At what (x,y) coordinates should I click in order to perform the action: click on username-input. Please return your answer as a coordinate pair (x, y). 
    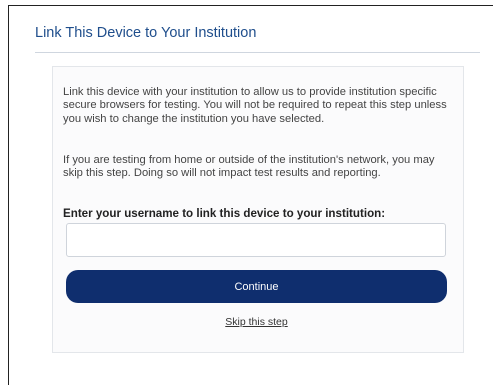
    Looking at the image, I should click on (256, 240).